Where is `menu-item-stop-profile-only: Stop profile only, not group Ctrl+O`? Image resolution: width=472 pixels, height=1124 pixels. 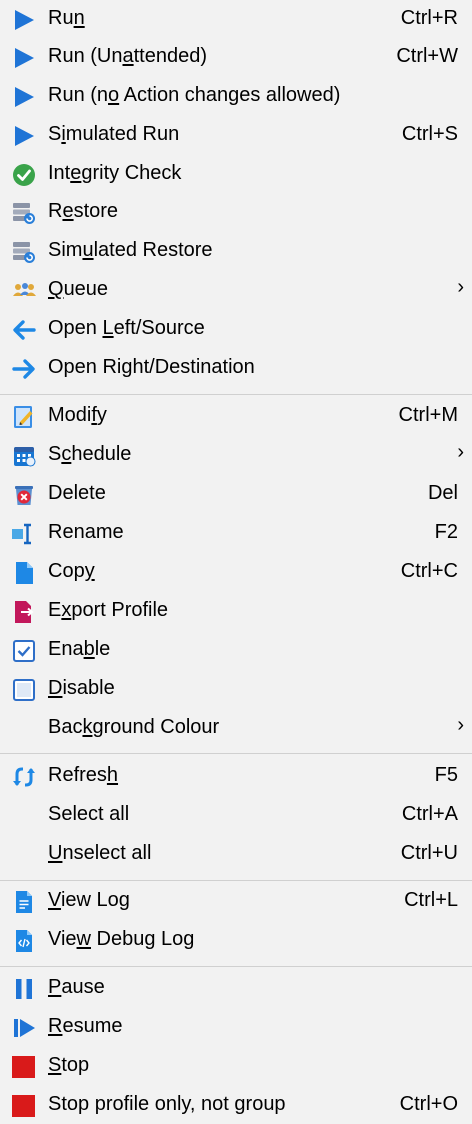 menu-item-stop-profile-only: Stop profile only, not group Ctrl+O is located at coordinates (236, 1105).